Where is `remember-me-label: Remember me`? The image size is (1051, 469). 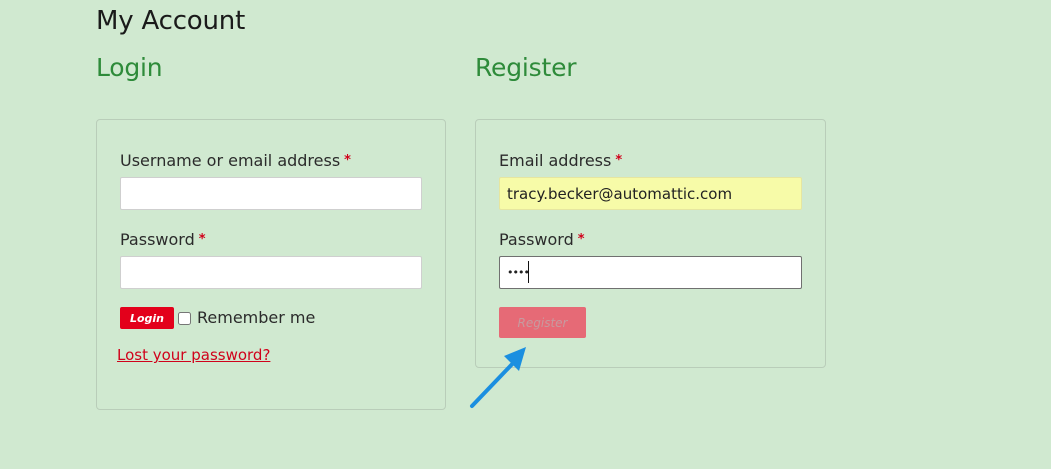
remember-me-label: Remember me is located at coordinates (256, 317).